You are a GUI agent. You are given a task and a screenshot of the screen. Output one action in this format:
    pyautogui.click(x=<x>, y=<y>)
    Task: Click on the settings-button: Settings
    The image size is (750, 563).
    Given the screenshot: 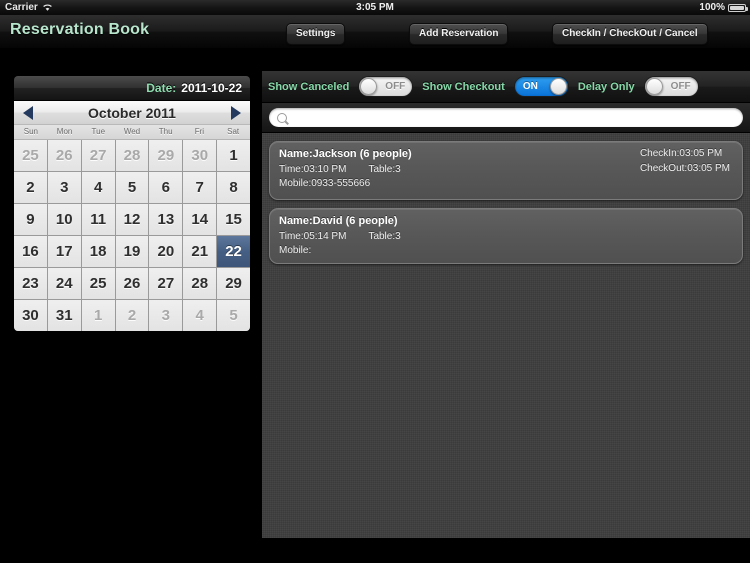 What is the action you would take?
    pyautogui.click(x=316, y=34)
    